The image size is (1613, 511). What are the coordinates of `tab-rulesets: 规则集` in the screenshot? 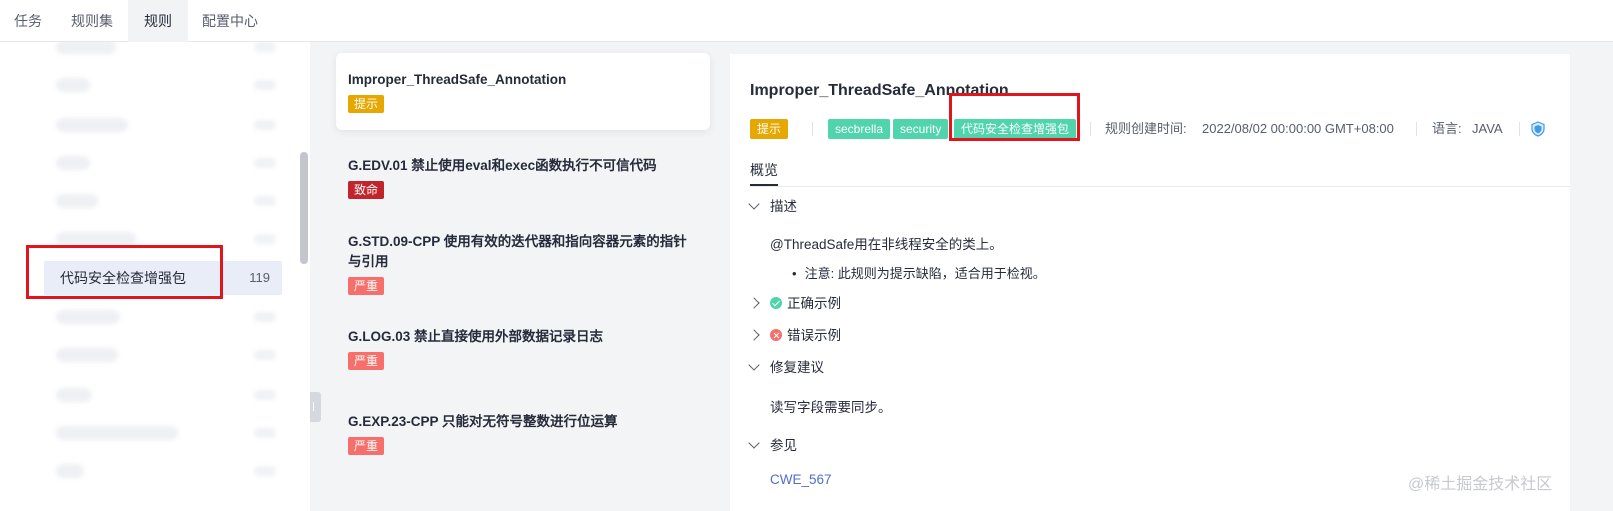 It's located at (92, 21).